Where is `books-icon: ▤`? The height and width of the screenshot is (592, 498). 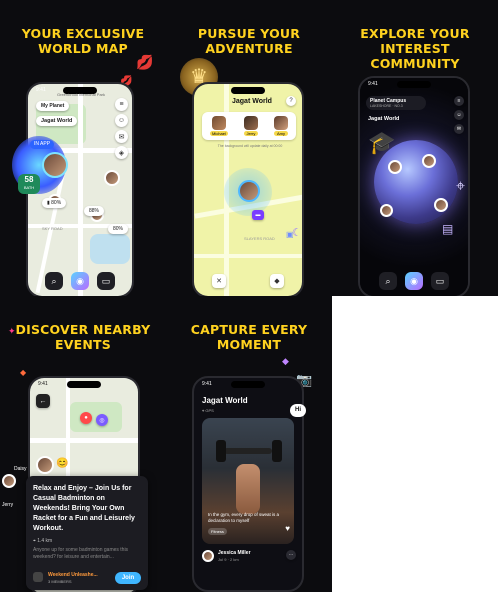 books-icon: ▤ is located at coordinates (448, 229).